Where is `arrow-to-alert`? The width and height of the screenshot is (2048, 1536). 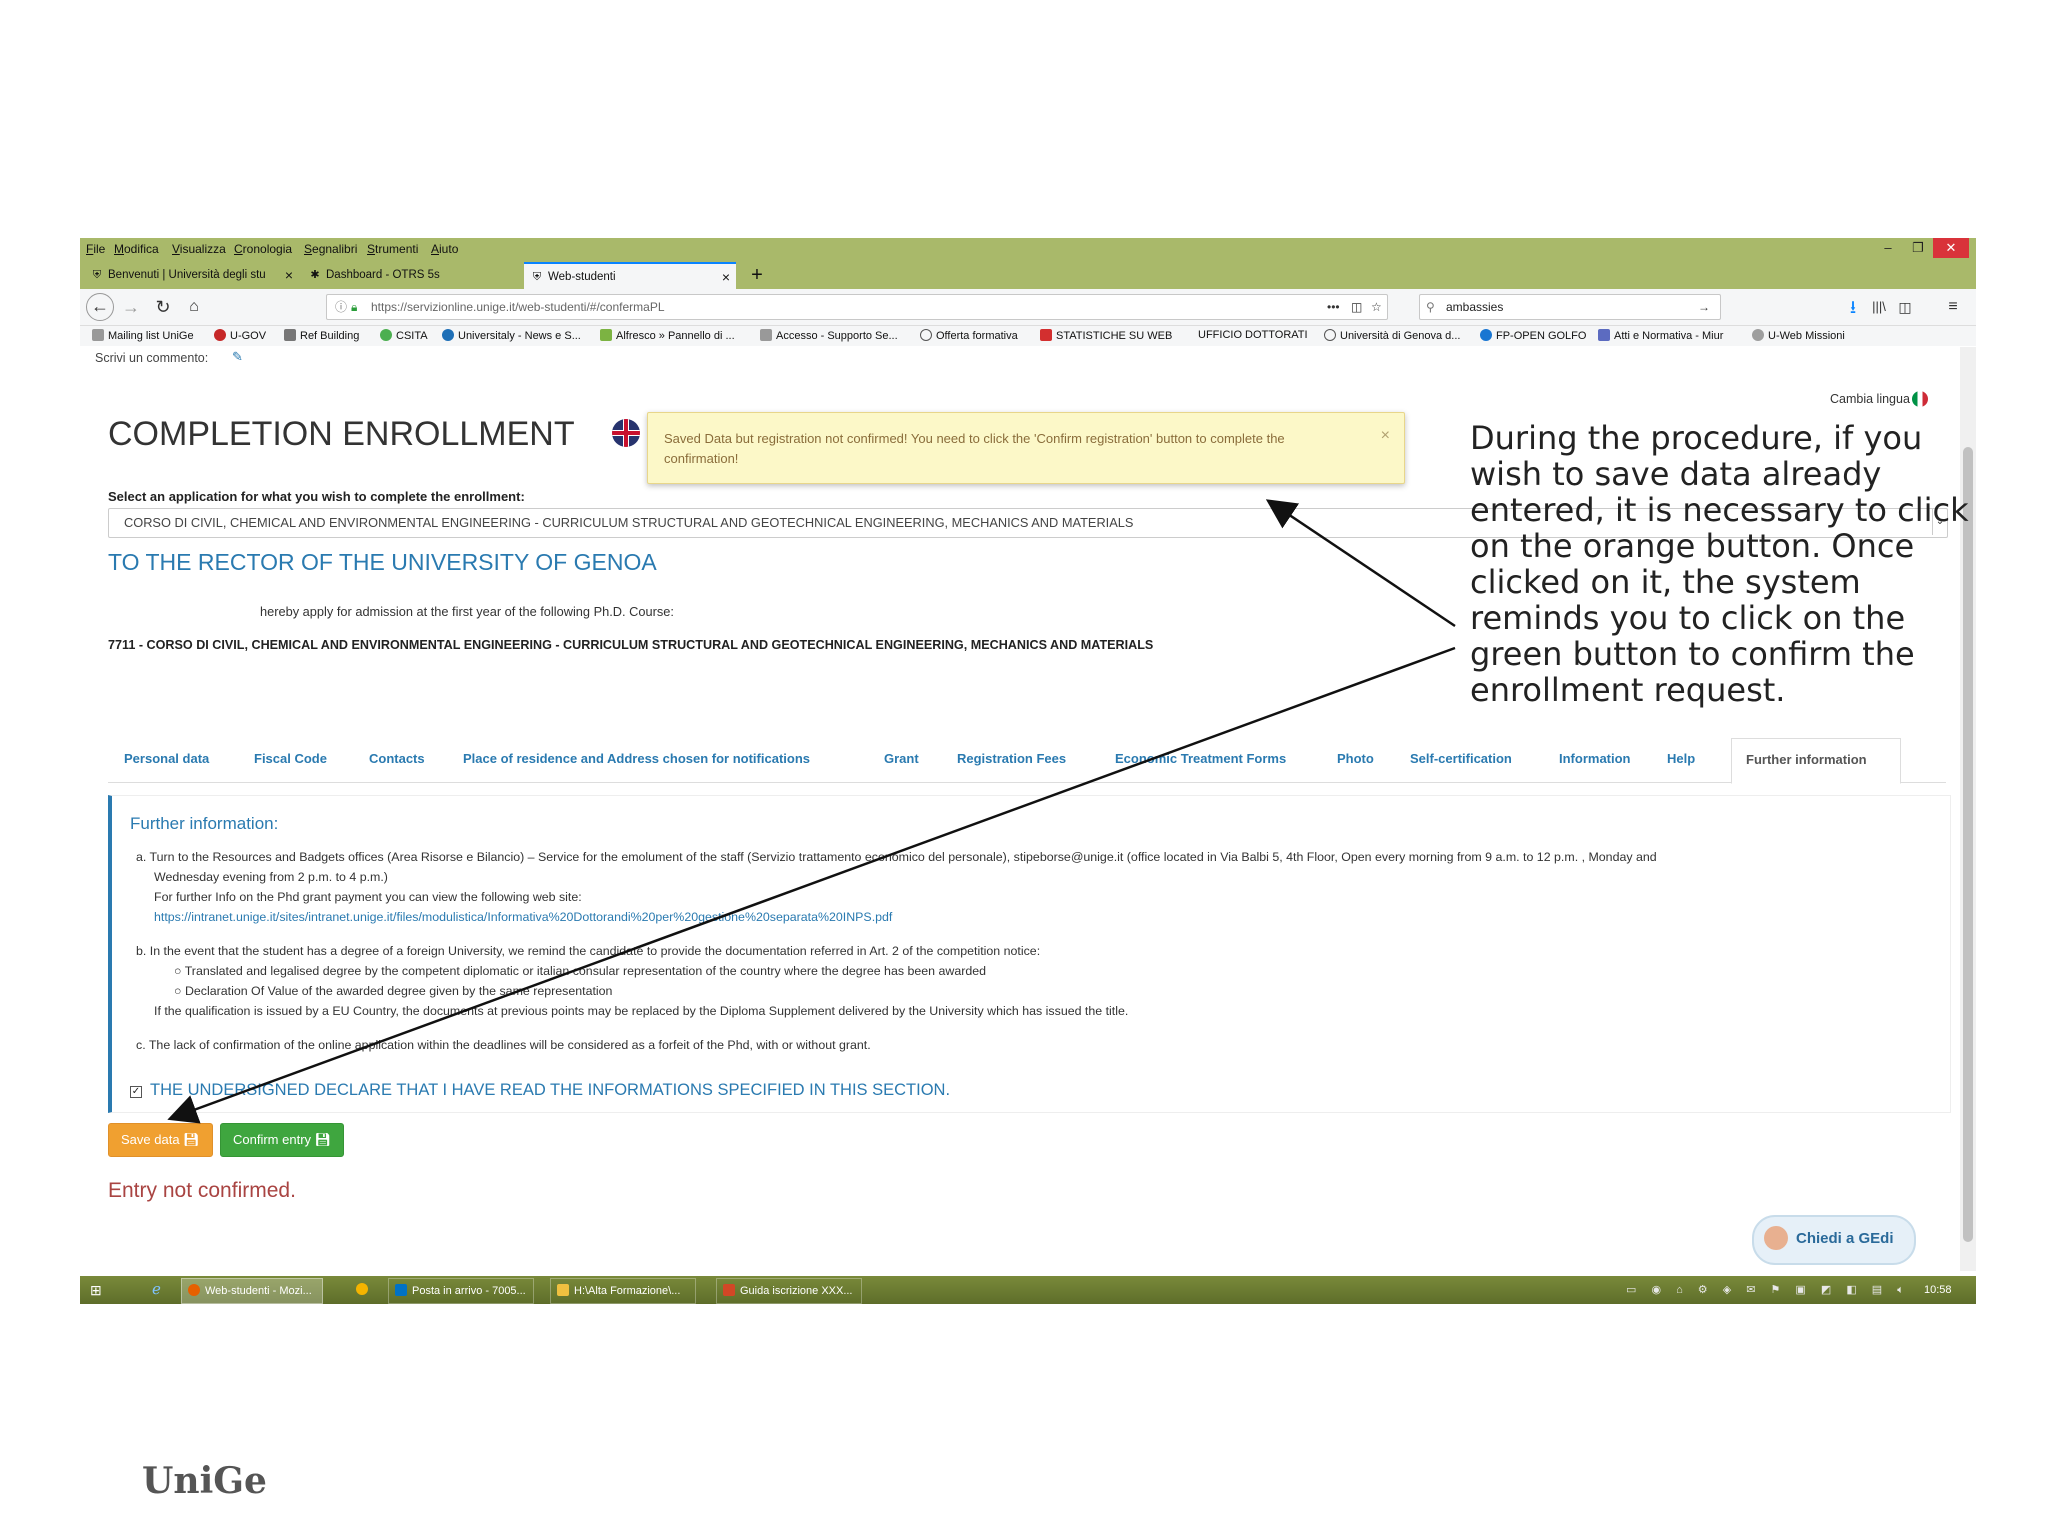
arrow-to-alert is located at coordinates (1360, 563).